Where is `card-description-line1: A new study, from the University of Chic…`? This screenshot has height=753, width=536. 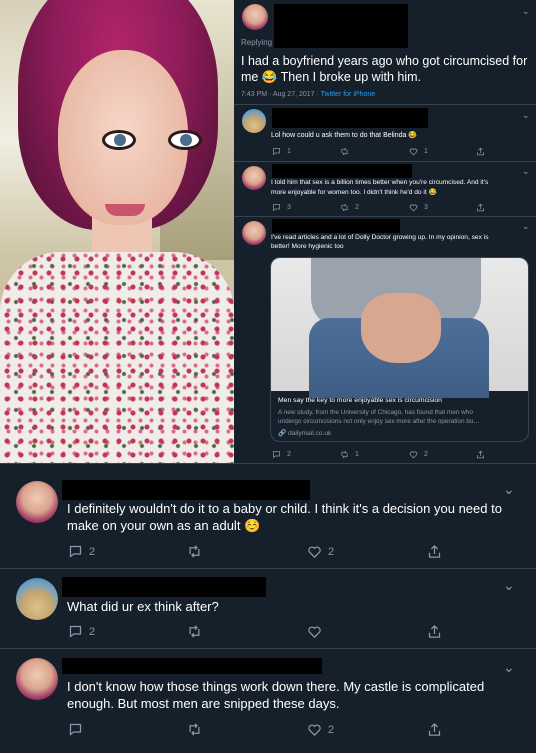
card-description-line1: A new study, from the University of Chic… is located at coordinates (375, 412).